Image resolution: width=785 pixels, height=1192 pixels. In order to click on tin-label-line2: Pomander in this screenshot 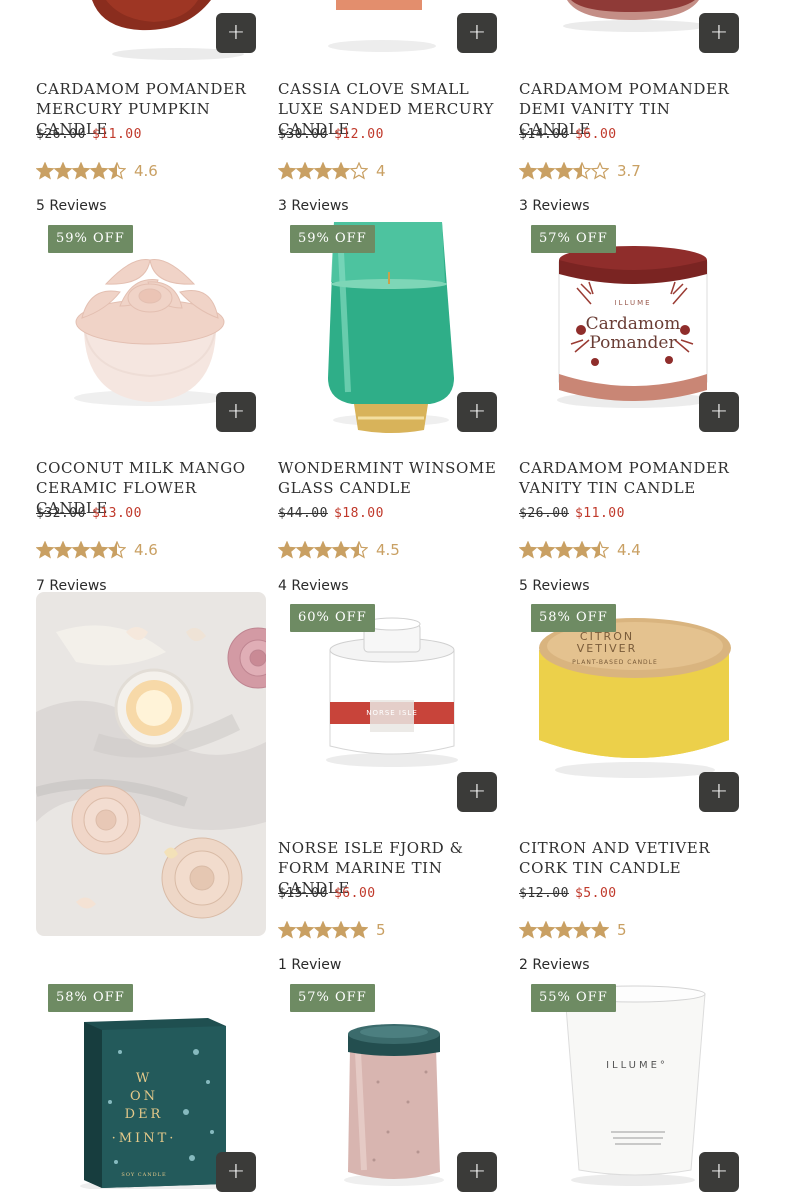, I will do `click(633, 343)`.